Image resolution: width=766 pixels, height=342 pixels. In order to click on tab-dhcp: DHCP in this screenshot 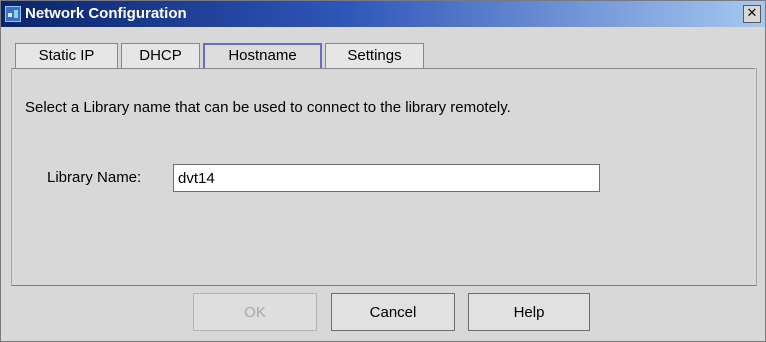, I will do `click(160, 55)`.